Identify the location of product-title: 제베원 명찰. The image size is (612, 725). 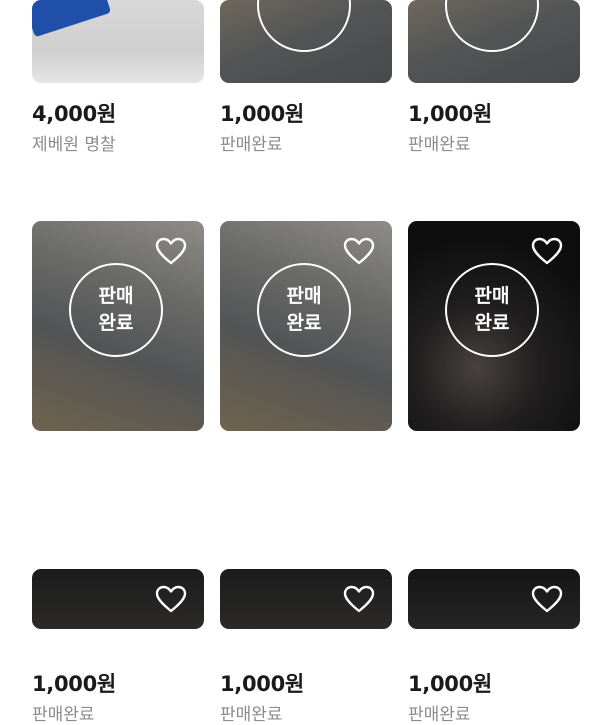
(74, 145).